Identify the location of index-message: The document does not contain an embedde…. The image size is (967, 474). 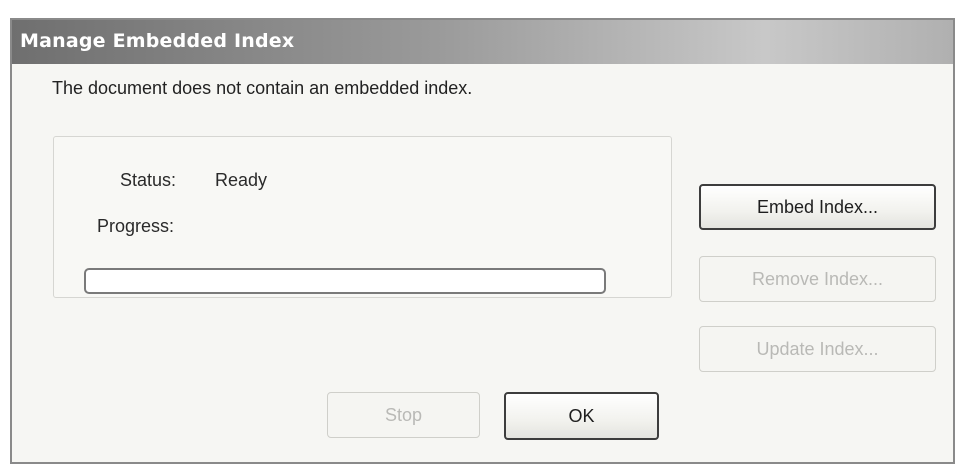
(262, 88).